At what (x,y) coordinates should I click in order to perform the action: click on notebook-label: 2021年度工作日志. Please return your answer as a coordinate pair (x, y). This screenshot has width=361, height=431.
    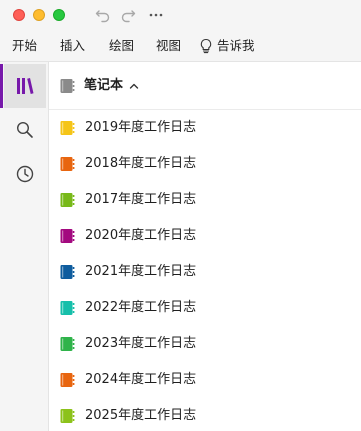
    Looking at the image, I should click on (141, 271).